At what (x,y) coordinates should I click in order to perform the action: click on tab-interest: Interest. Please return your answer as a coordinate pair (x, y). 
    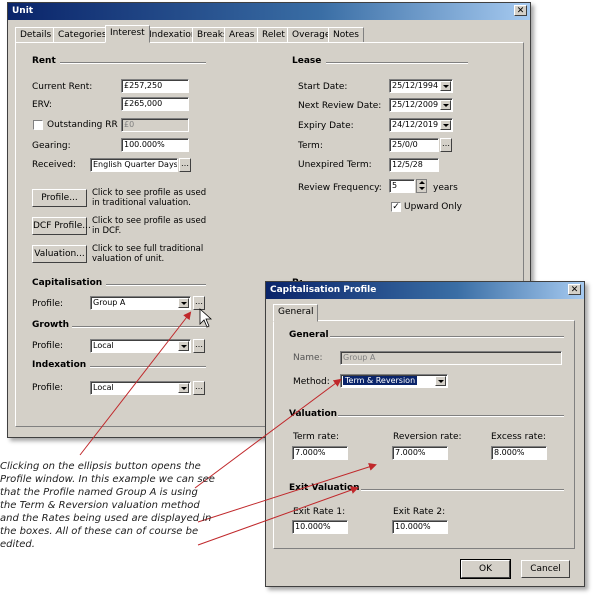
    Looking at the image, I should click on (127, 34).